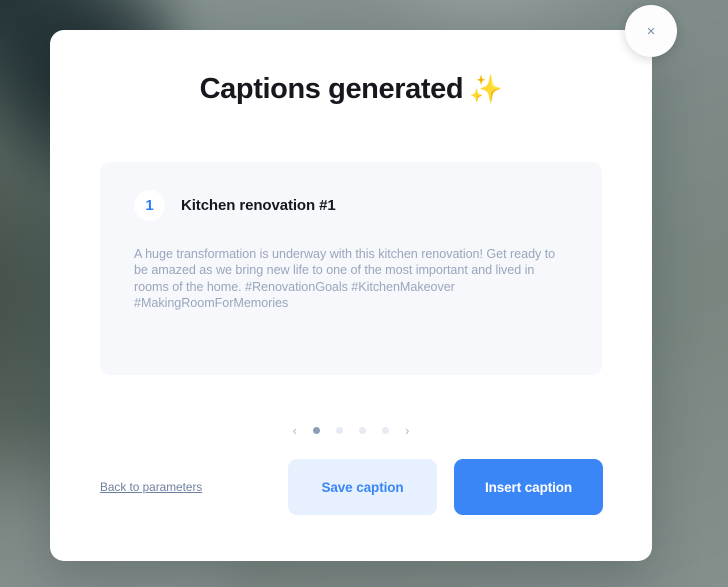 The height and width of the screenshot is (587, 728). I want to click on save-caption-button: Save caption, so click(362, 487).